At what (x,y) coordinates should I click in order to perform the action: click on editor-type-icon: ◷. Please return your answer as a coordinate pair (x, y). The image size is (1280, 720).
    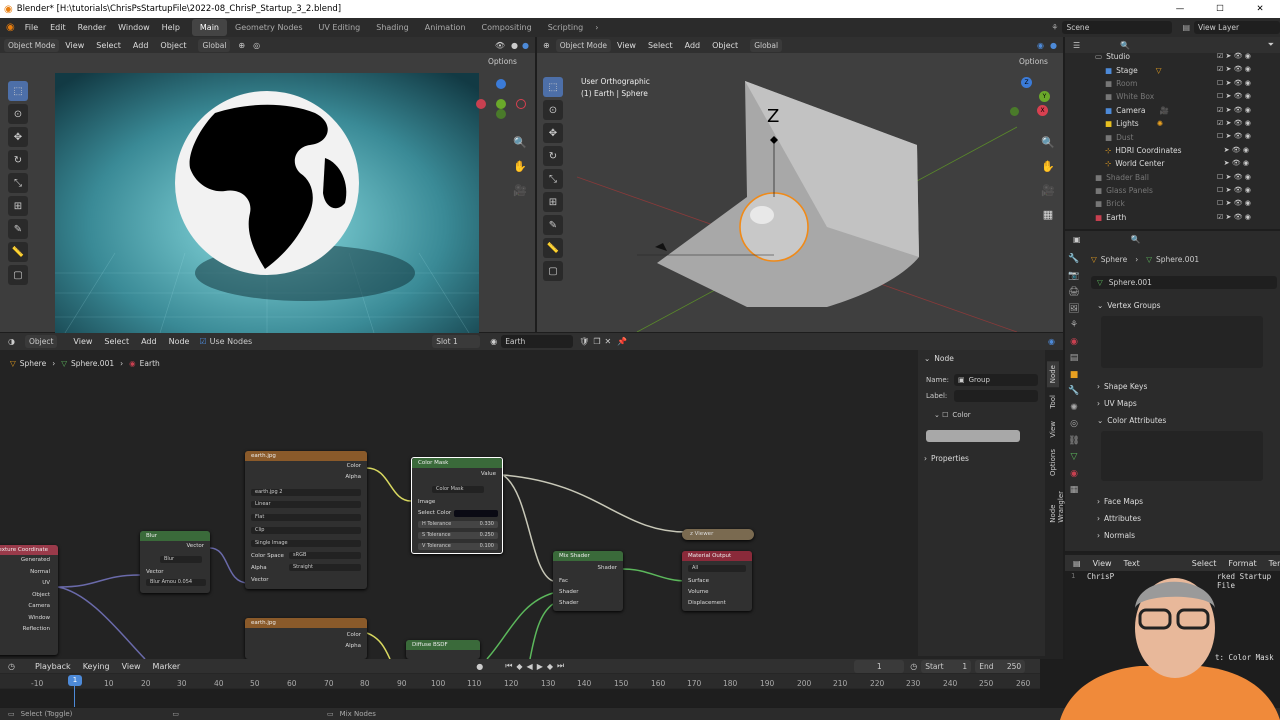
    Looking at the image, I should click on (11, 666).